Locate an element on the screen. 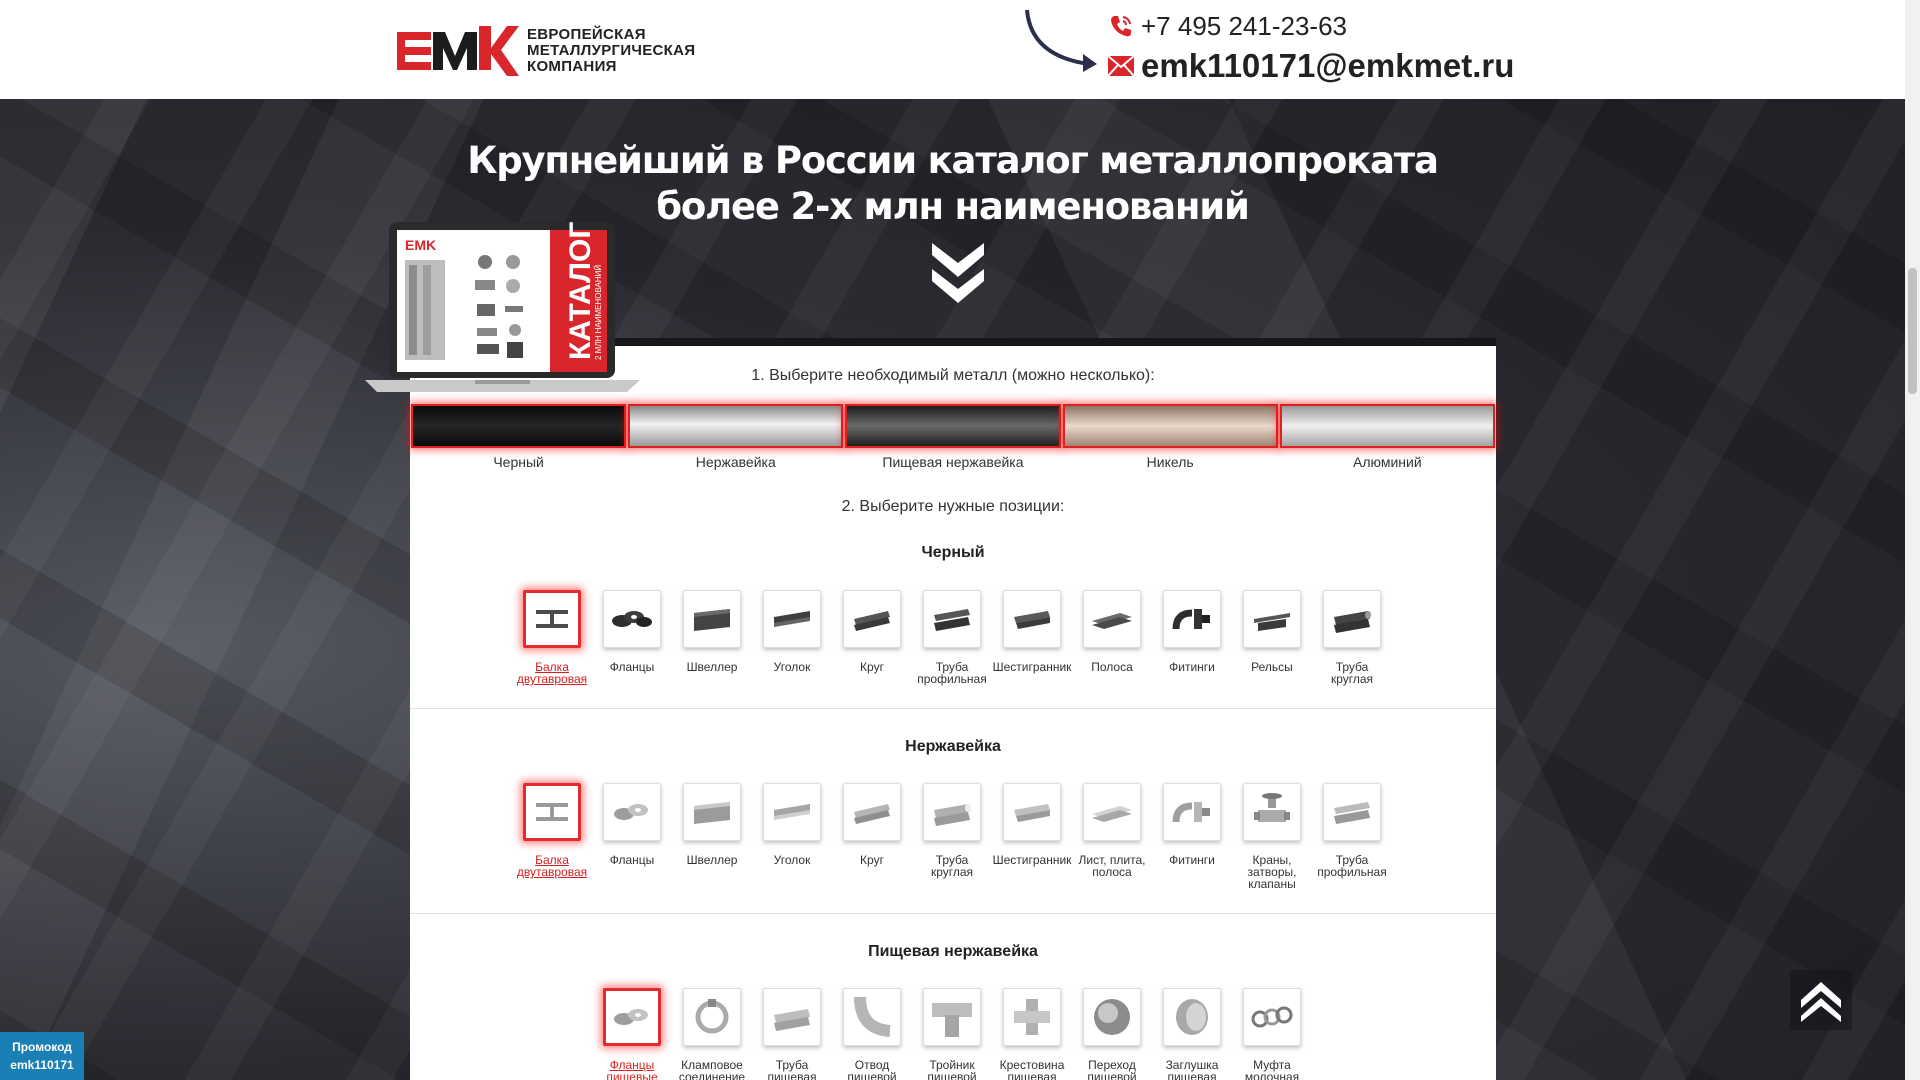 Image resolution: width=1920 pixels, height=1080 pixels. contacts: +7 495 241-23-63 emk110171@emkmet.ru is located at coordinates (1269, 47).